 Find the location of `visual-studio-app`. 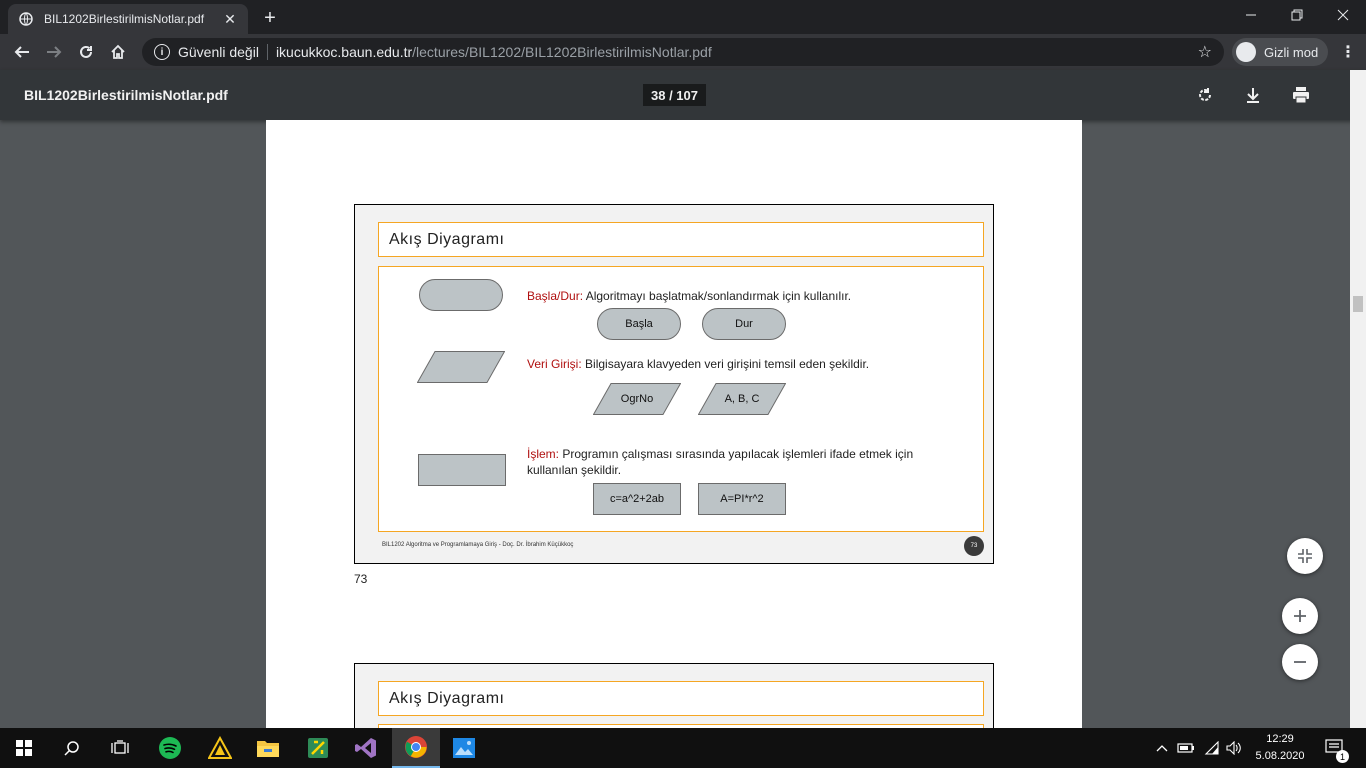

visual-studio-app is located at coordinates (366, 748).